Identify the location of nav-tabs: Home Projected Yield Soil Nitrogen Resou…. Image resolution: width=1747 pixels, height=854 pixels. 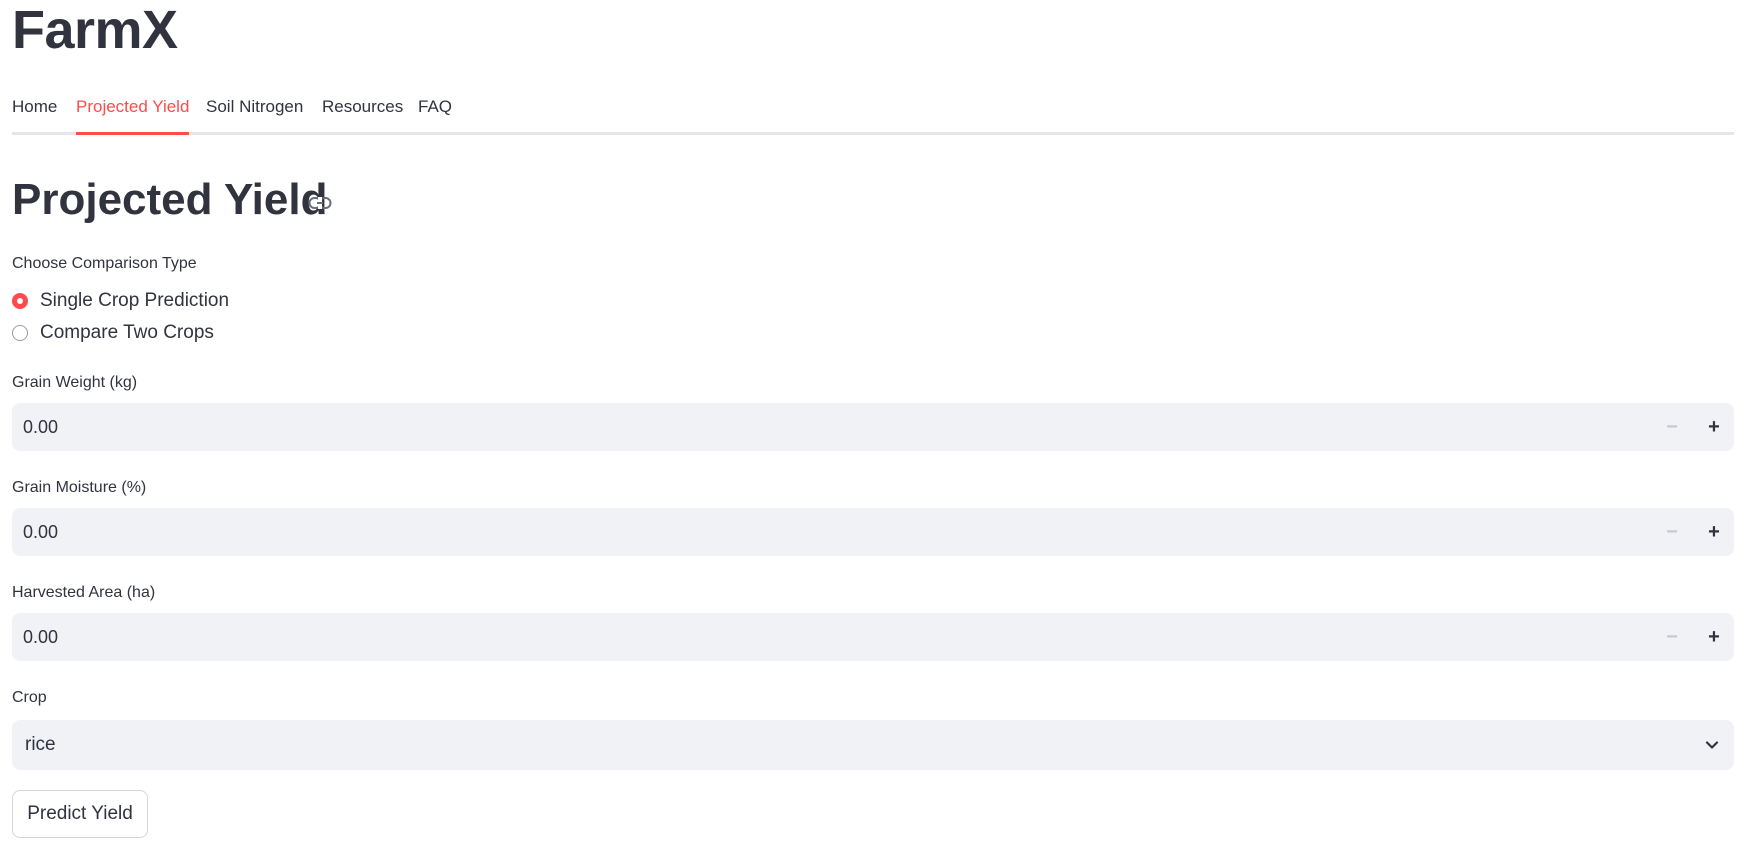
(873, 110).